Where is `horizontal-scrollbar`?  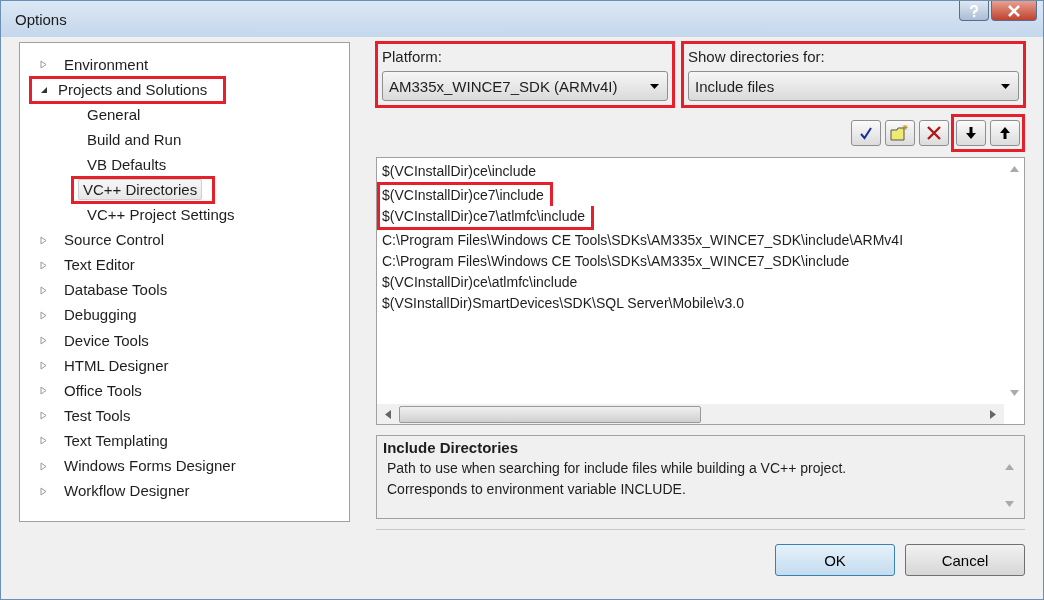 horizontal-scrollbar is located at coordinates (690, 414).